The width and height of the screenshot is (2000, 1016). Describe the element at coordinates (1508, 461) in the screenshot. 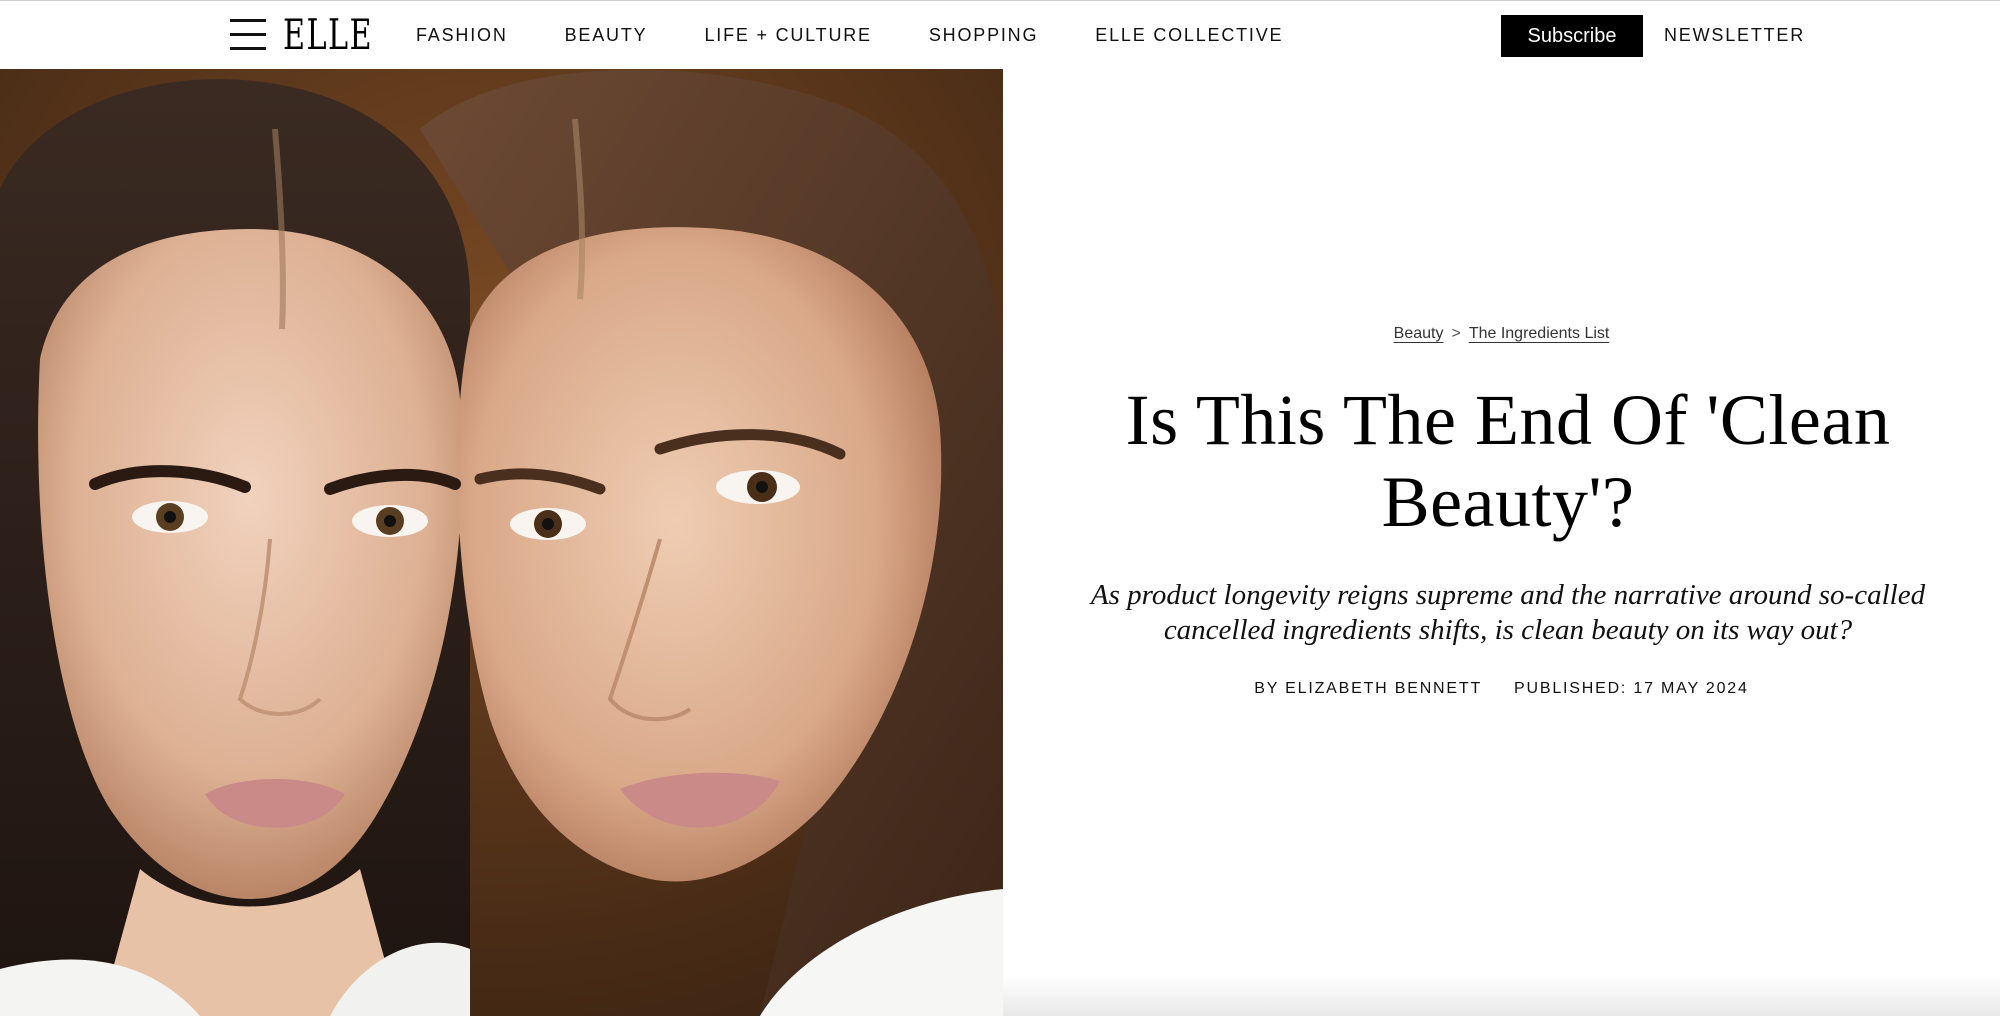

I see `article-title: Is This The End Of 'Clean Beauty'?` at that location.